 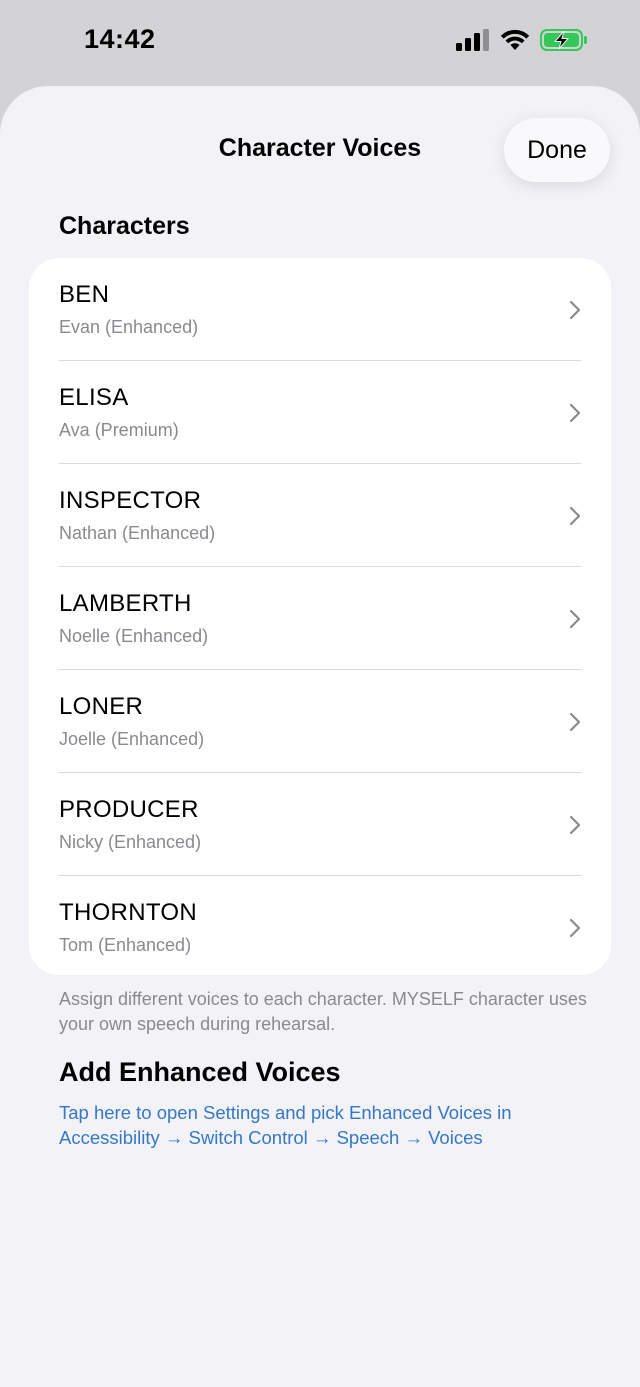 What do you see at coordinates (320, 43) in the screenshot?
I see `status-bar: 14:42` at bounding box center [320, 43].